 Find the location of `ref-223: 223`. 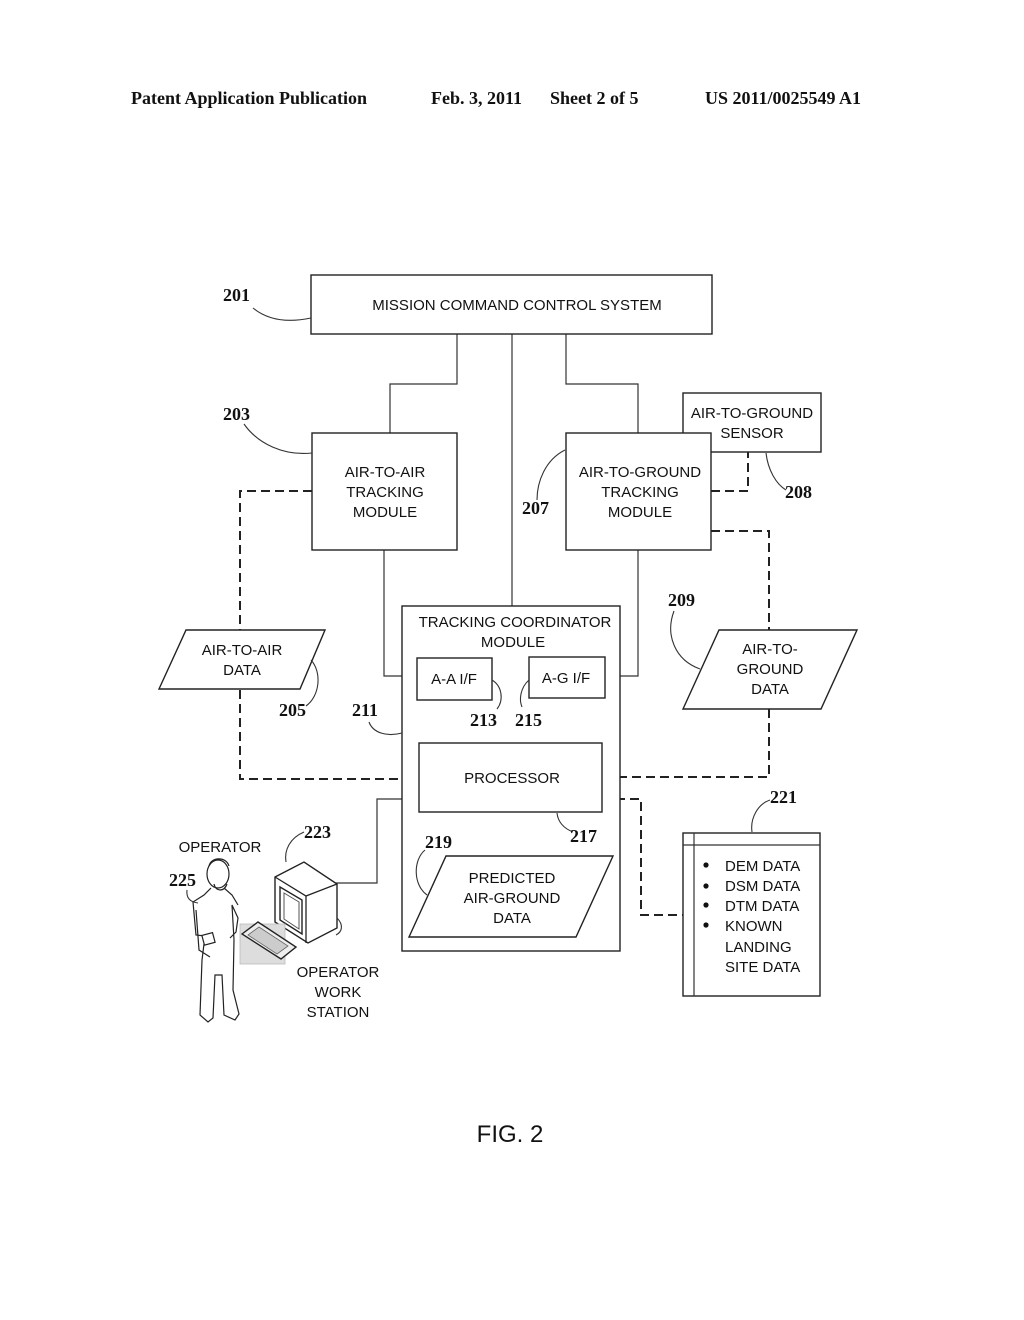

ref-223: 223 is located at coordinates (317, 832).